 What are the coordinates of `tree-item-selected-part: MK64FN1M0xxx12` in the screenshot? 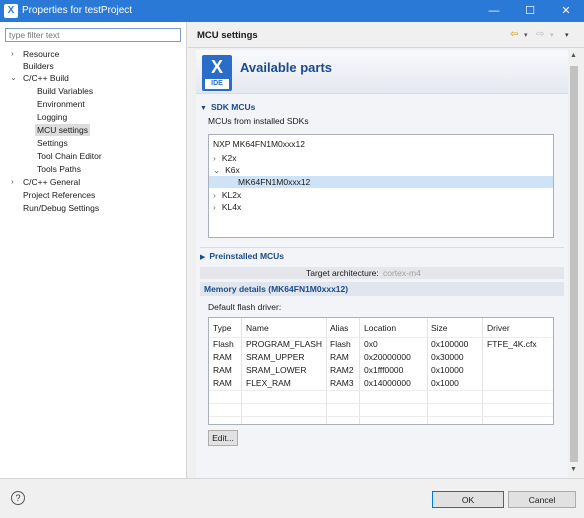 It's located at (381, 182).